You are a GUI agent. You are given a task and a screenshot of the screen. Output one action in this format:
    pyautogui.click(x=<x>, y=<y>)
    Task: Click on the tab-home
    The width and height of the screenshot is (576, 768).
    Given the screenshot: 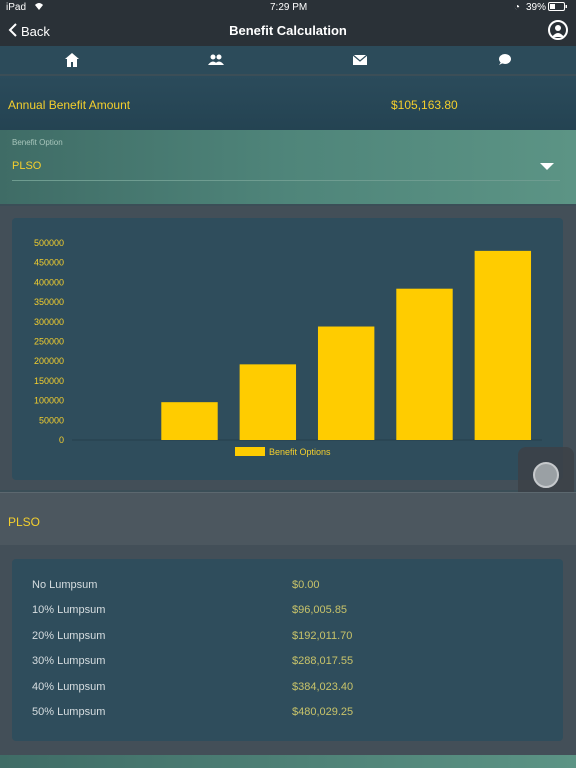 What is the action you would take?
    pyautogui.click(x=72, y=60)
    